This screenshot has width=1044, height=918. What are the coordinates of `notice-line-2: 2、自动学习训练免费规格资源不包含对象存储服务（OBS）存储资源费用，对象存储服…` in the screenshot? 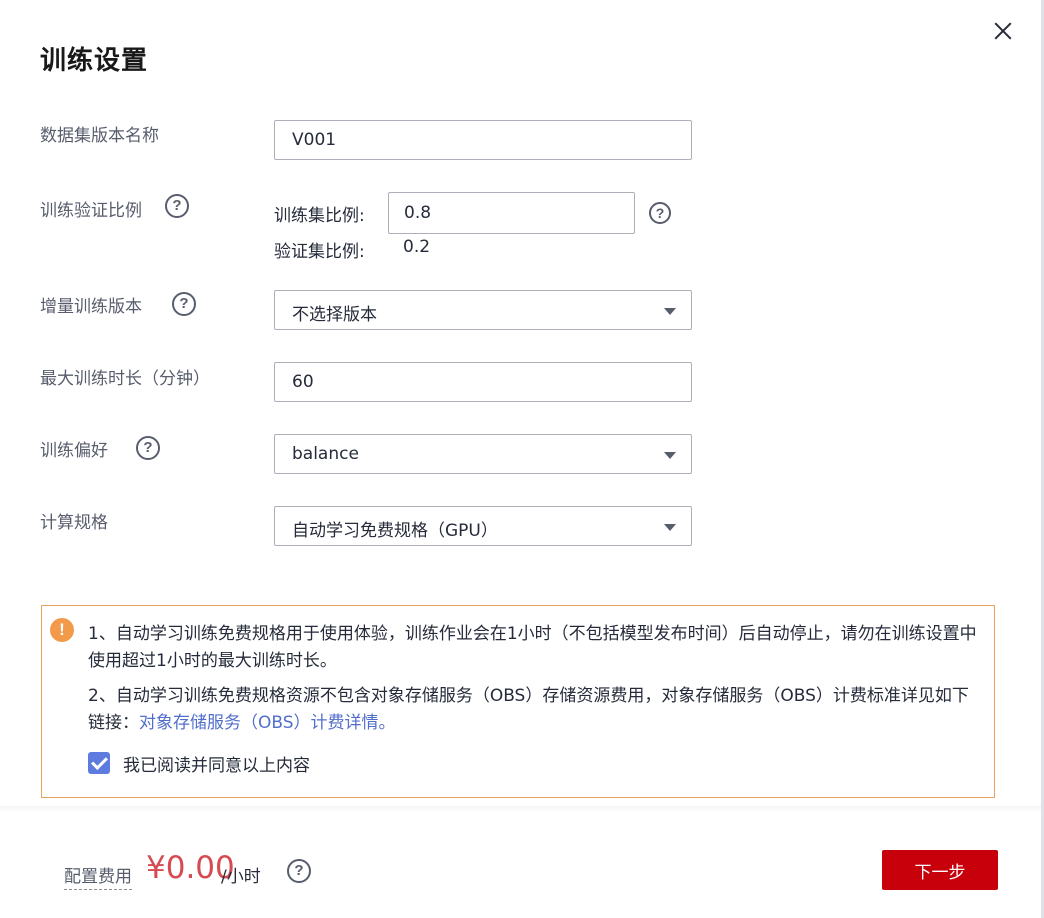 It's located at (535, 710).